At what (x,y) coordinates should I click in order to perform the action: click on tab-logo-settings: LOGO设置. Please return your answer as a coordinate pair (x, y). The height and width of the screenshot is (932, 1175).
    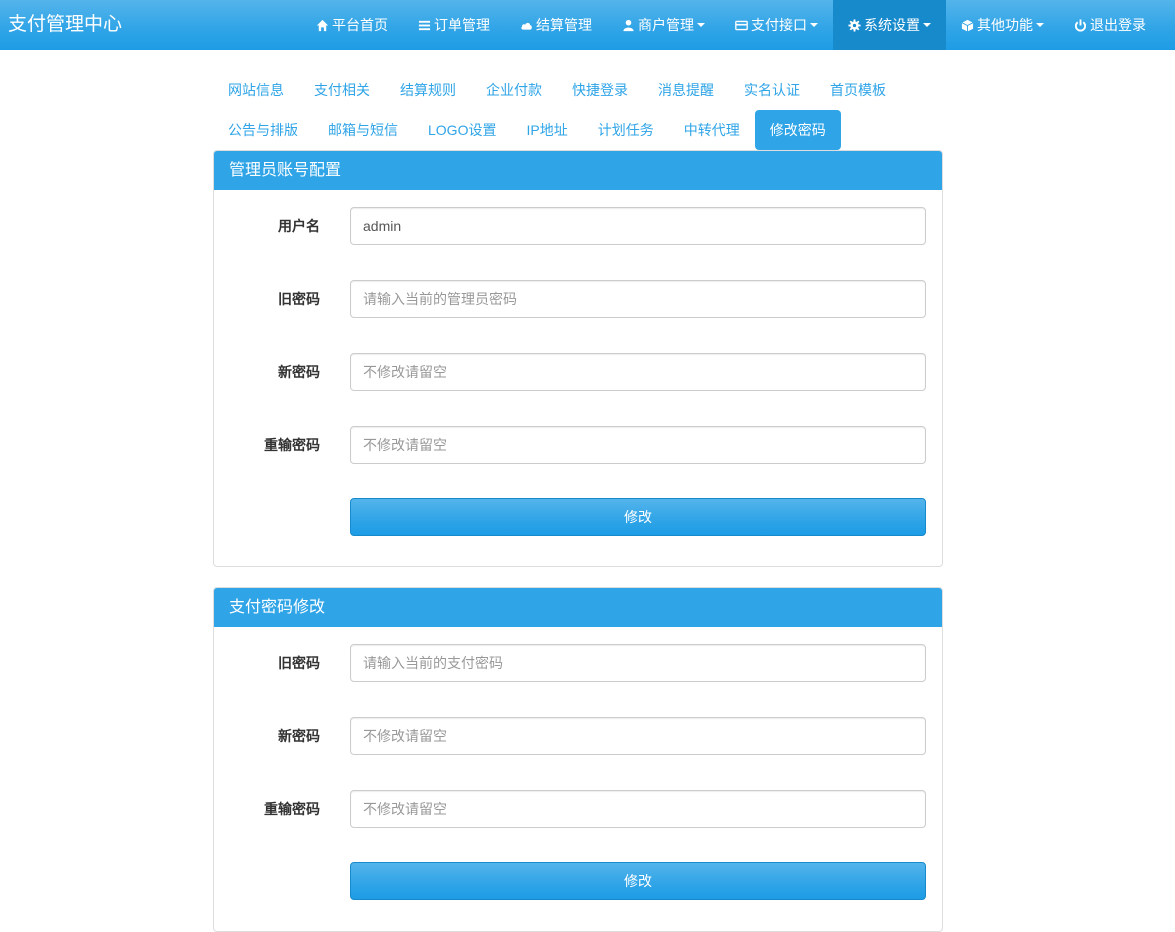
    Looking at the image, I should click on (462, 130).